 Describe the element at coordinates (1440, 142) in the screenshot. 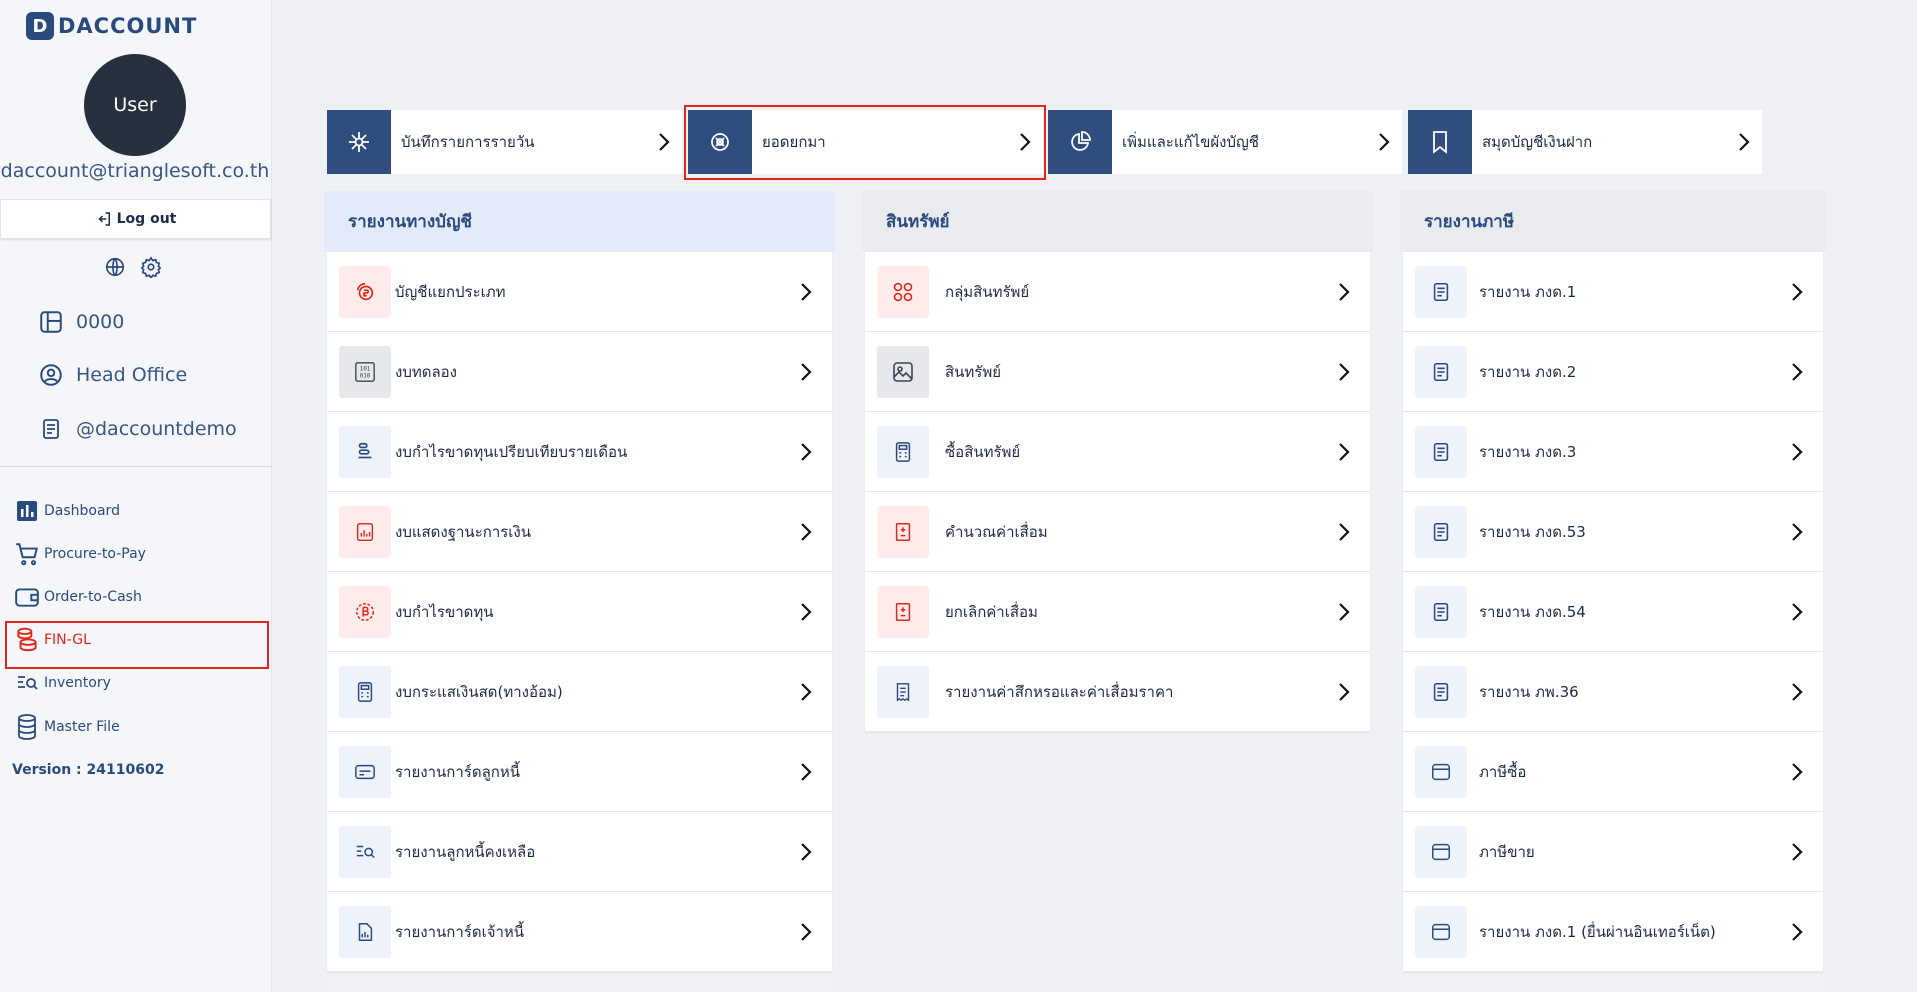

I see `bookmark-icon` at that location.